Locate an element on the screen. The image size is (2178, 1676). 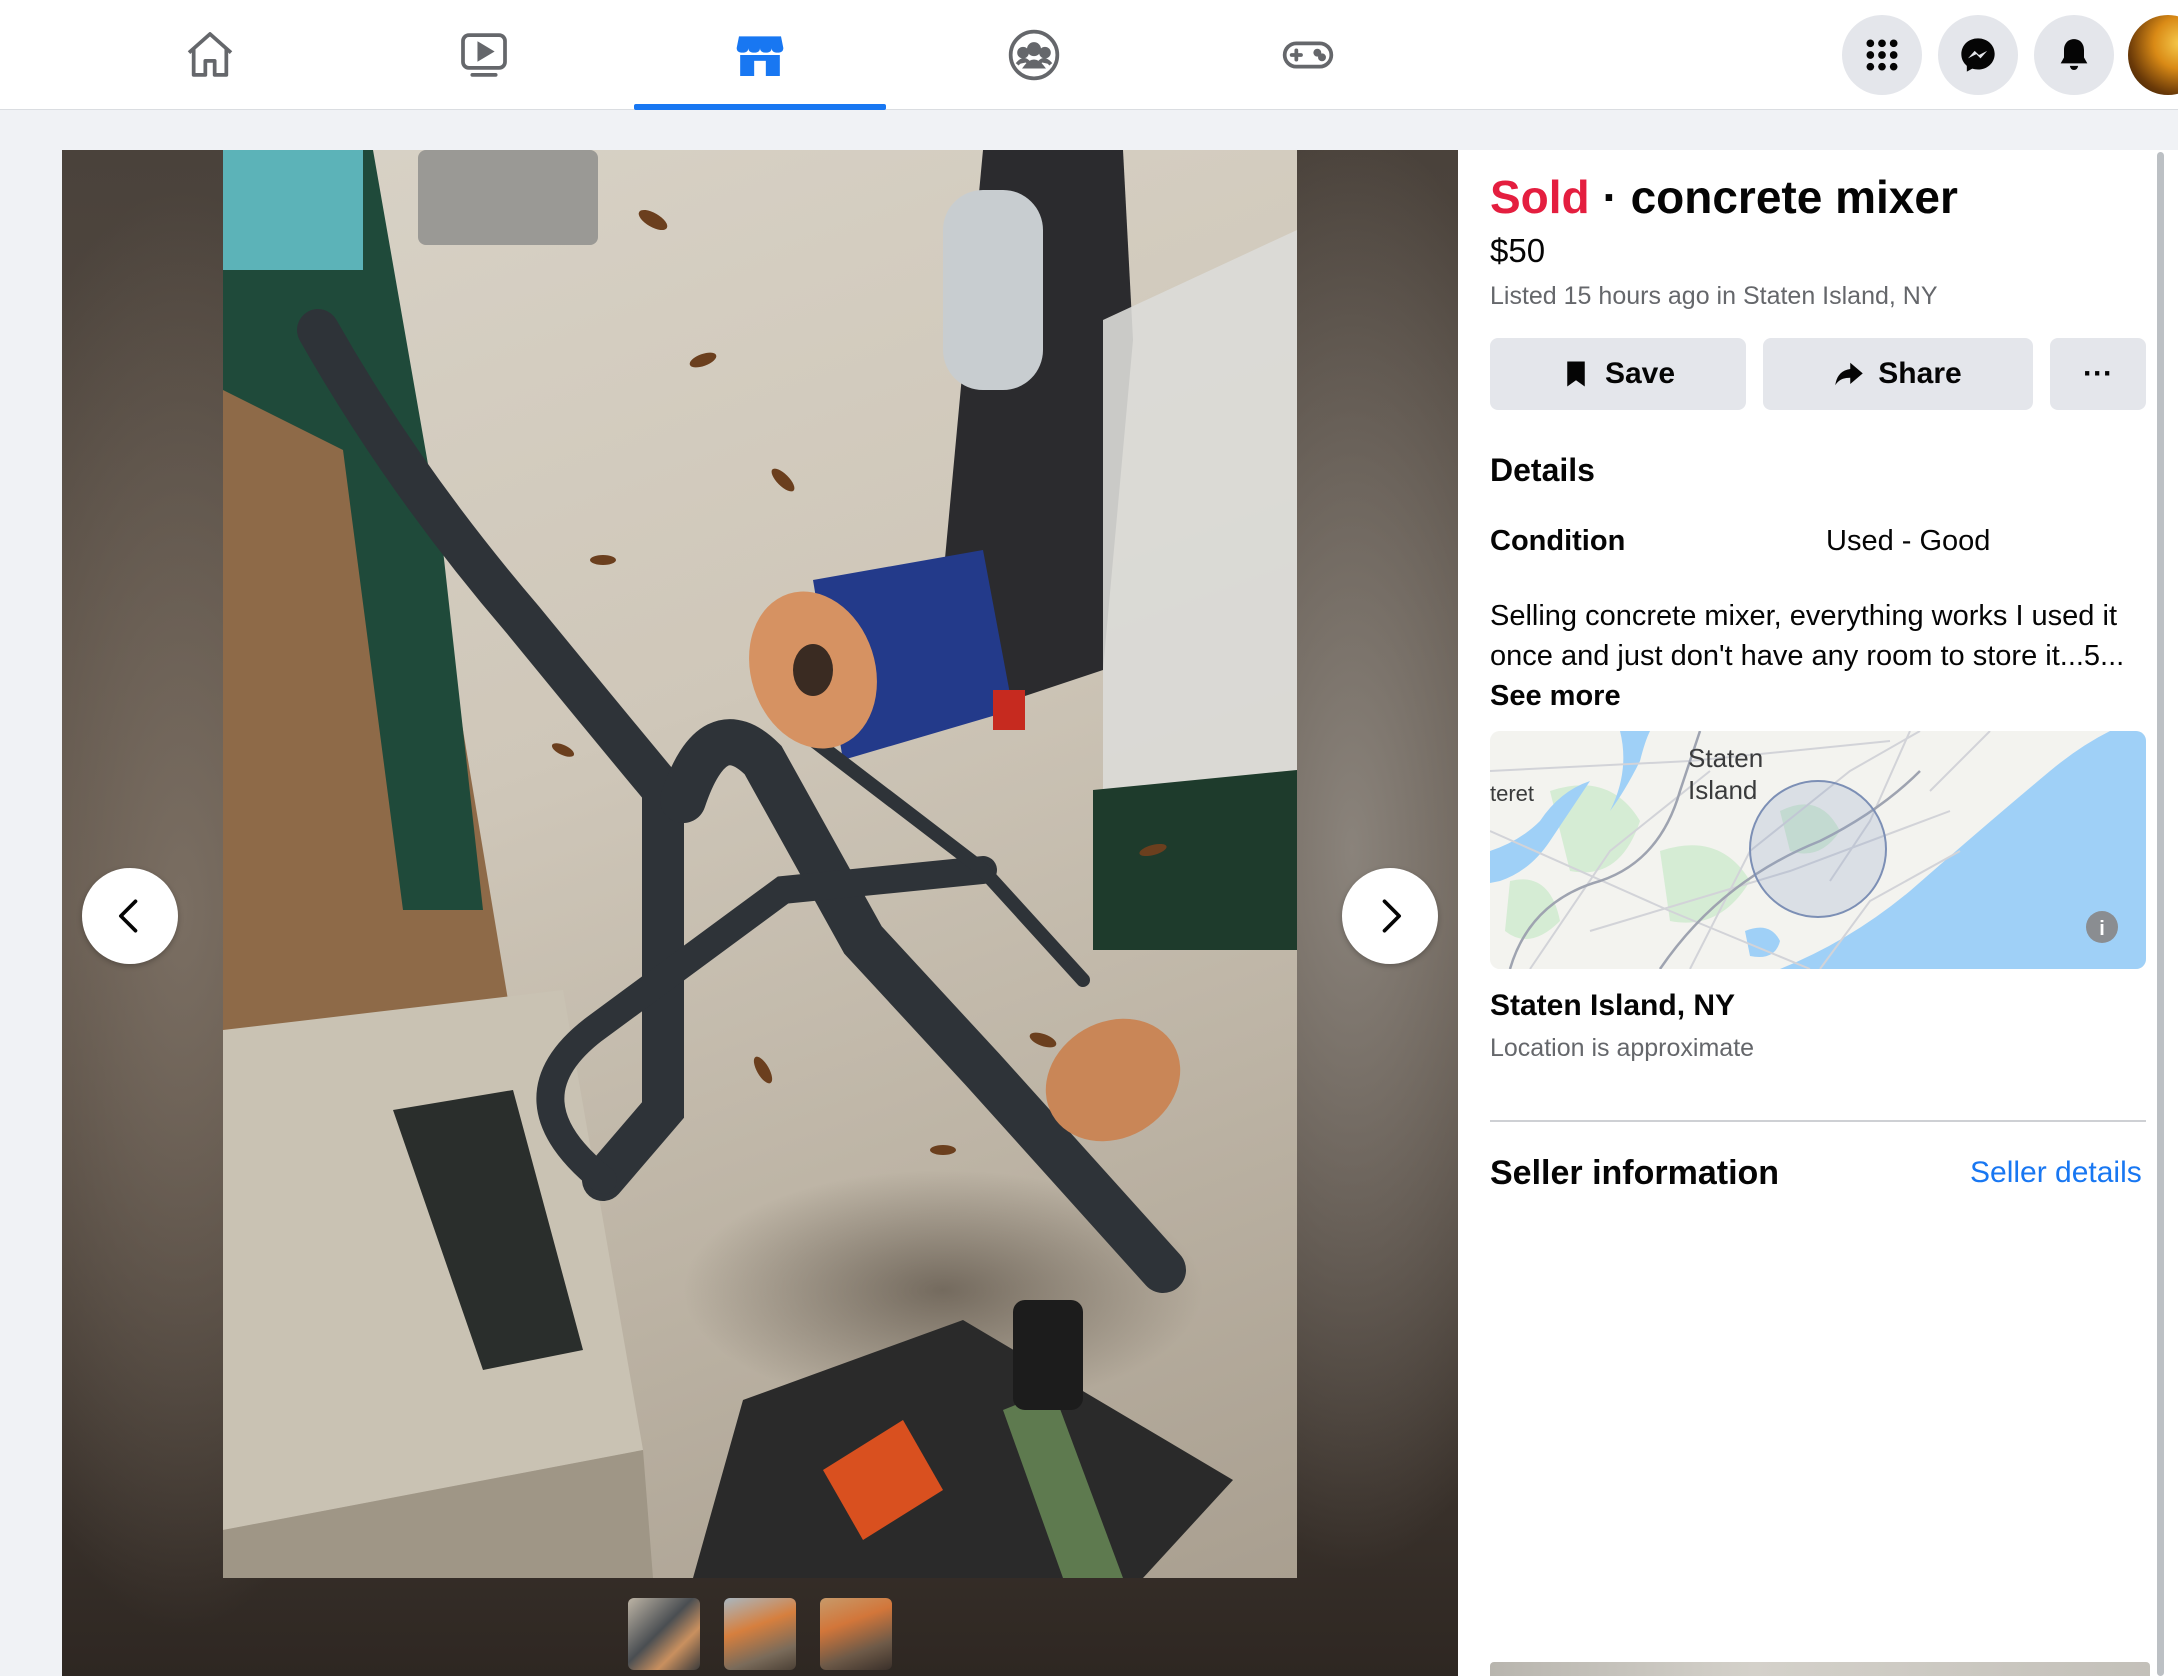
nav-tab-watch is located at coordinates (484, 55).